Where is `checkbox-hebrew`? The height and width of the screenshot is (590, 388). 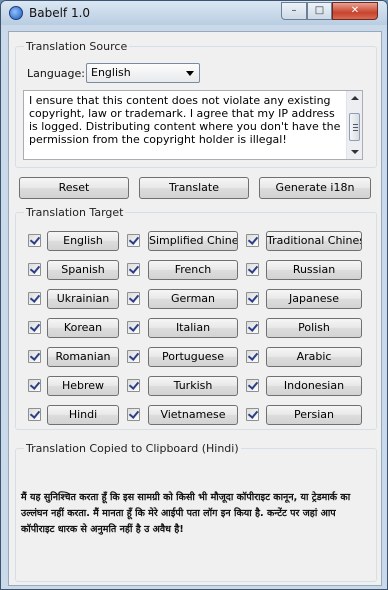
checkbox-hebrew is located at coordinates (34, 385).